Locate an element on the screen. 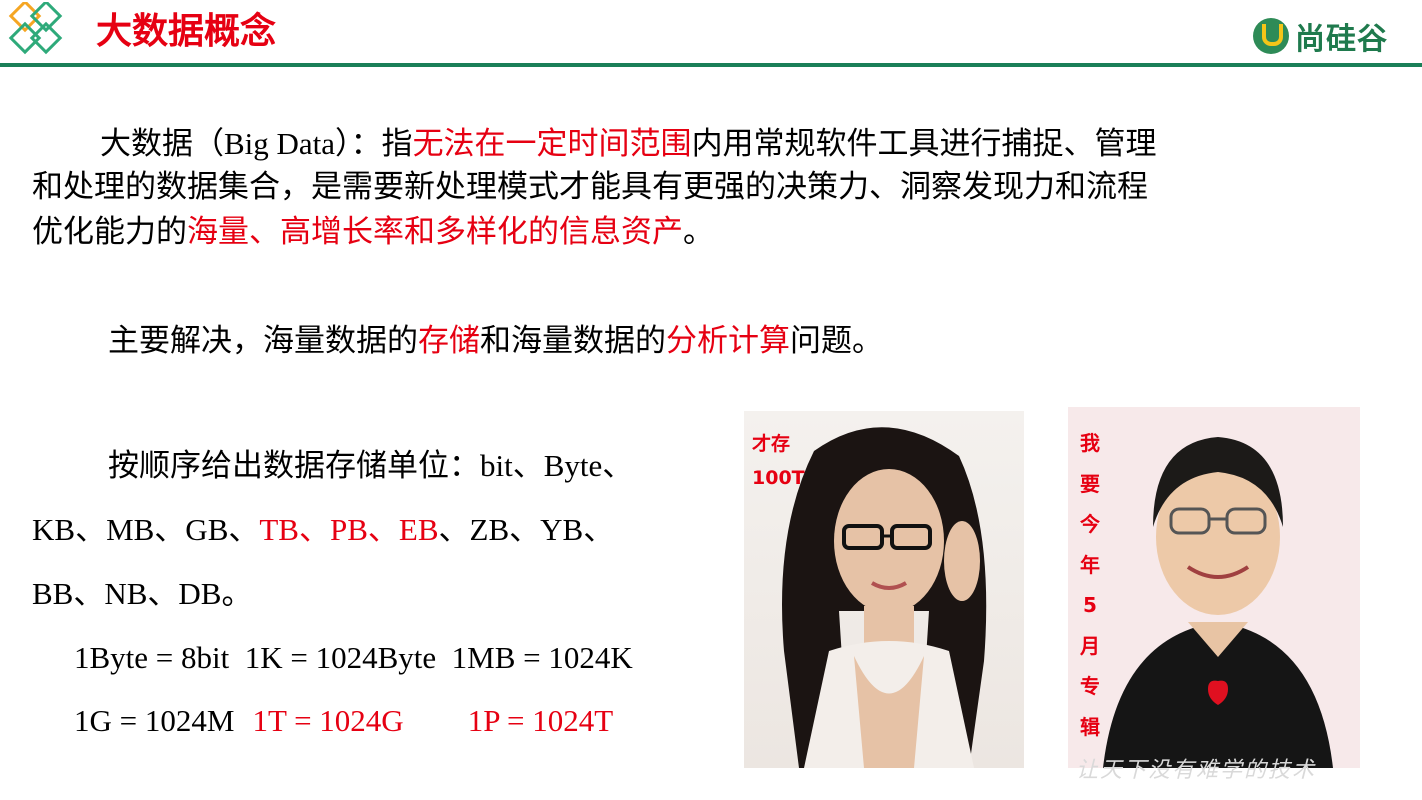 This screenshot has height=800, width=1422. photo-man: 我 要 今 年 5 月 专 辑 is located at coordinates (1214, 587).